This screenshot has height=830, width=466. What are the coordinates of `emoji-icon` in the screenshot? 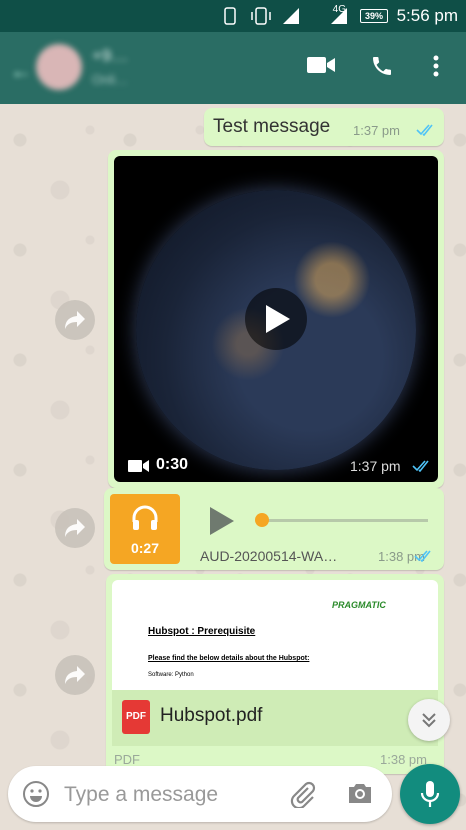 It's located at (36, 794).